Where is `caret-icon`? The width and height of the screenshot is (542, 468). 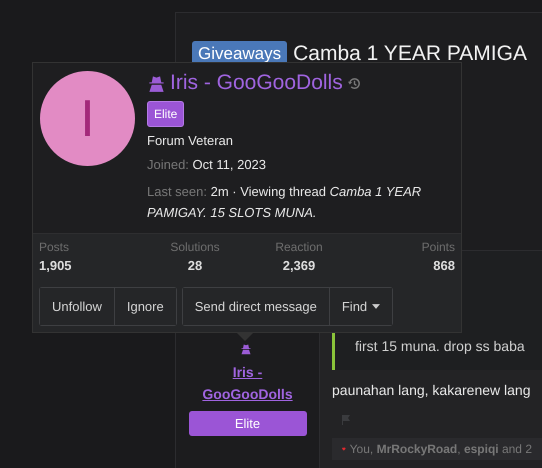
caret-icon is located at coordinates (376, 306).